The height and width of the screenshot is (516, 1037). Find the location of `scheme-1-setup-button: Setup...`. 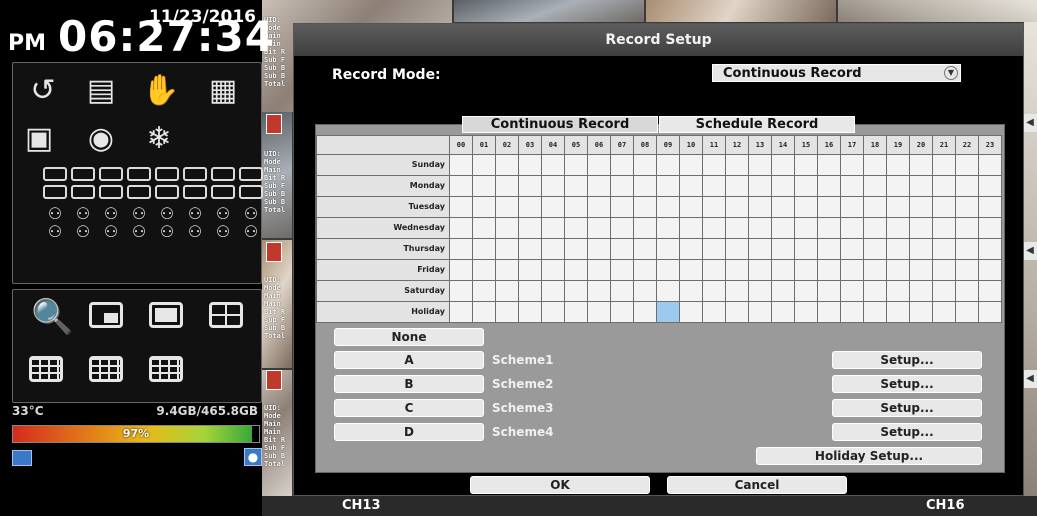

scheme-1-setup-button: Setup... is located at coordinates (907, 360).